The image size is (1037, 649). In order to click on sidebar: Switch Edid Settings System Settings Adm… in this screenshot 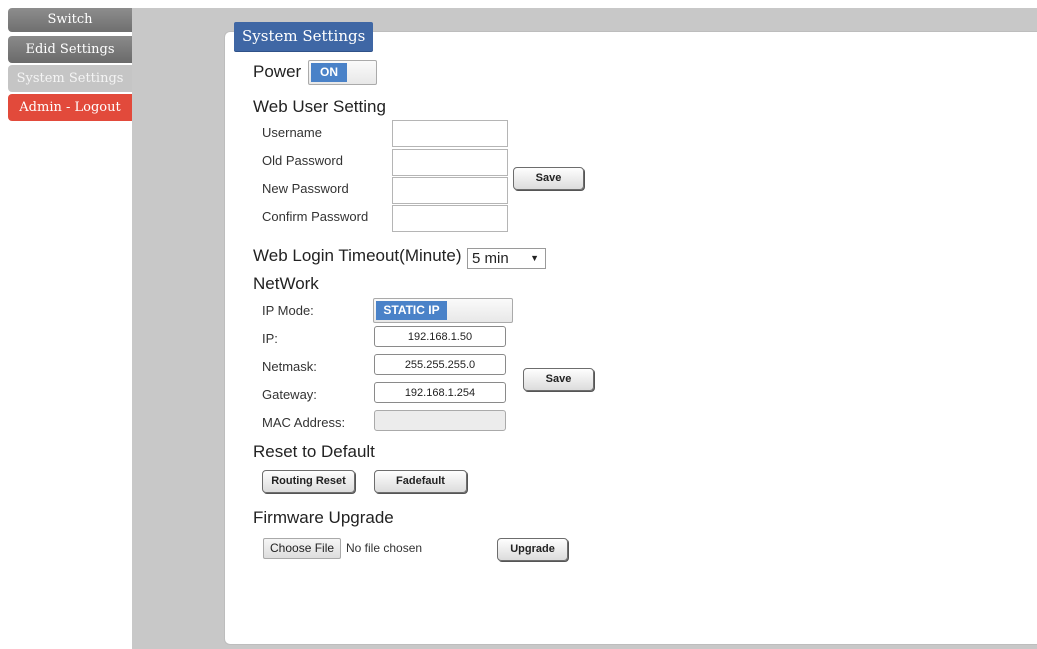, I will do `click(66, 324)`.